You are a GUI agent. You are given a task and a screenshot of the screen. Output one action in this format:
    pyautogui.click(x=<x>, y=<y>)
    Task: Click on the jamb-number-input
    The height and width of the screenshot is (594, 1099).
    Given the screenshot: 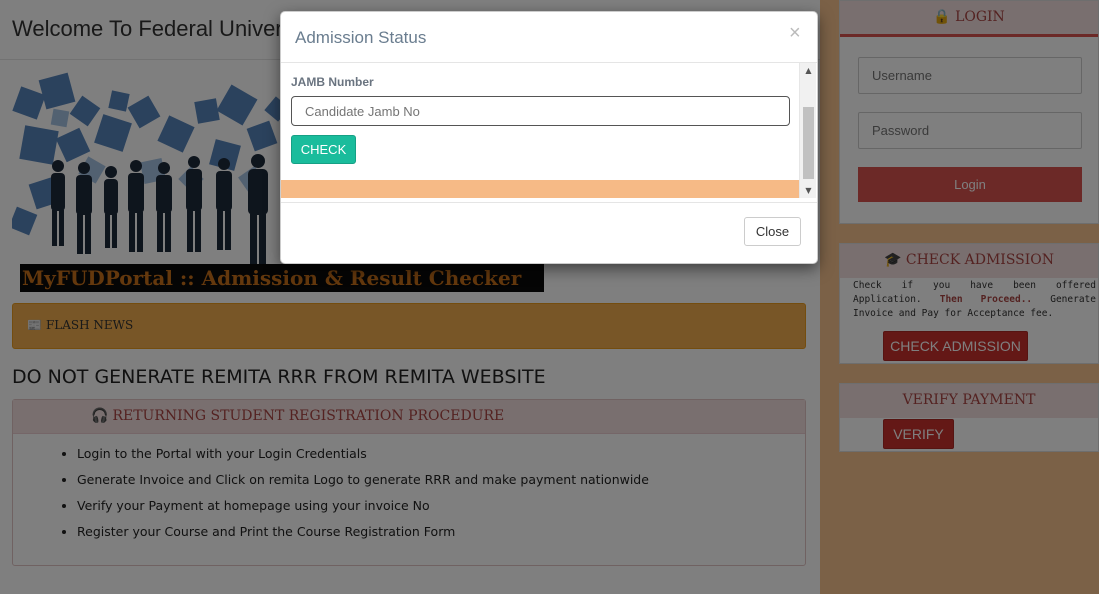 What is the action you would take?
    pyautogui.click(x=540, y=111)
    